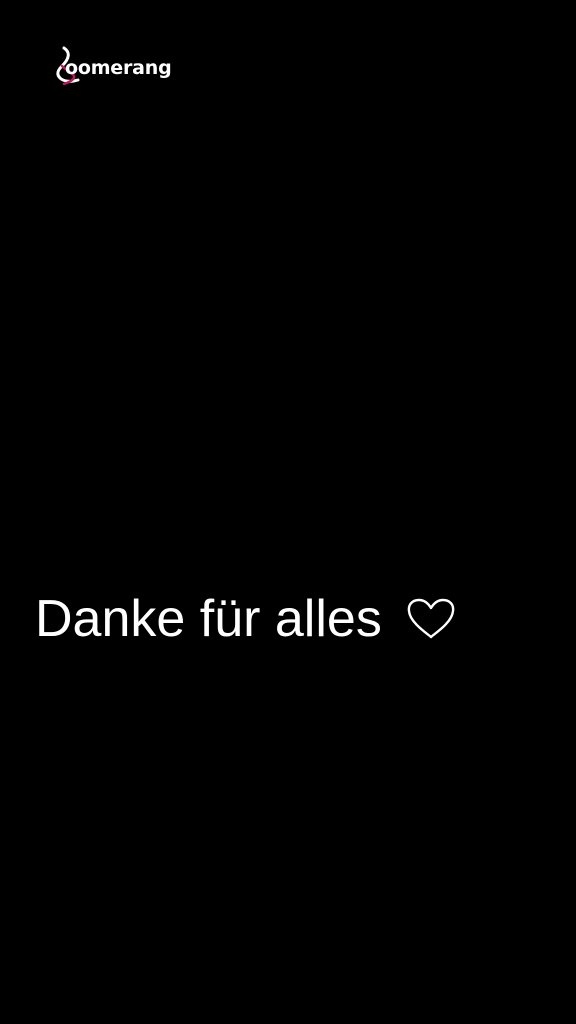  What do you see at coordinates (118, 67) in the screenshot?
I see `logo-wordmark: oomerang` at bounding box center [118, 67].